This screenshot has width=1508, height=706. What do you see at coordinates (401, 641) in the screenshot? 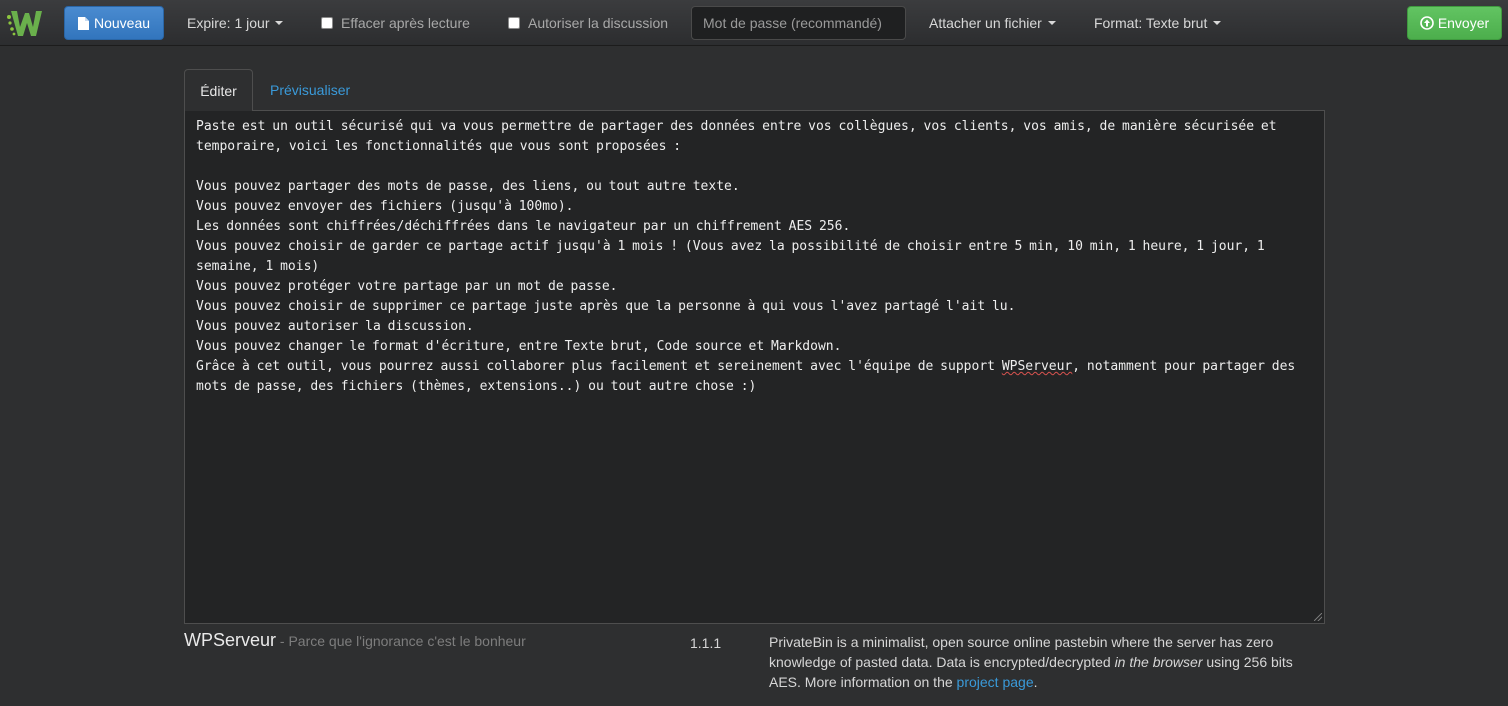
I see `footer-tagline: - Parce que l'ignorance c'est le bonheur` at bounding box center [401, 641].